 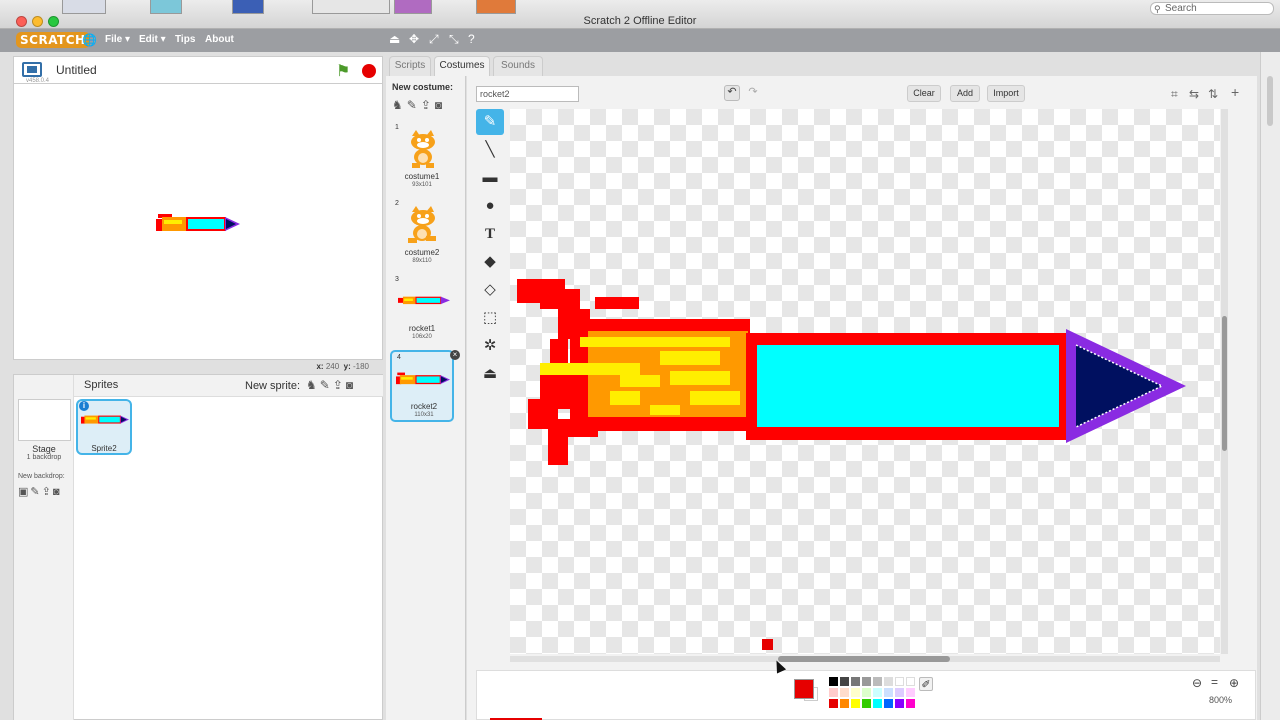 What do you see at coordinates (490, 234) in the screenshot?
I see `text-tool-icon: T` at bounding box center [490, 234].